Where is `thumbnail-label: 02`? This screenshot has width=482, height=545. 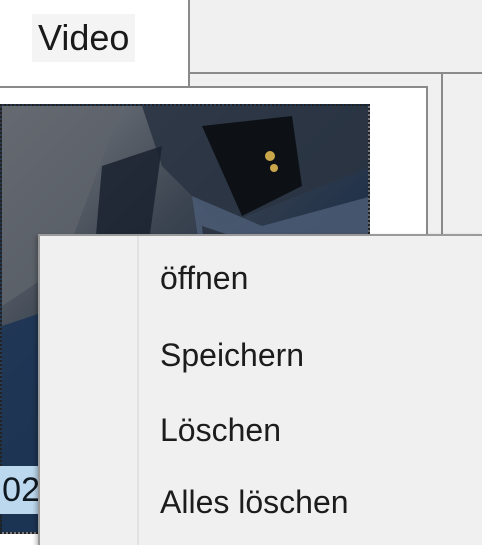 thumbnail-label: 02 is located at coordinates (21, 490).